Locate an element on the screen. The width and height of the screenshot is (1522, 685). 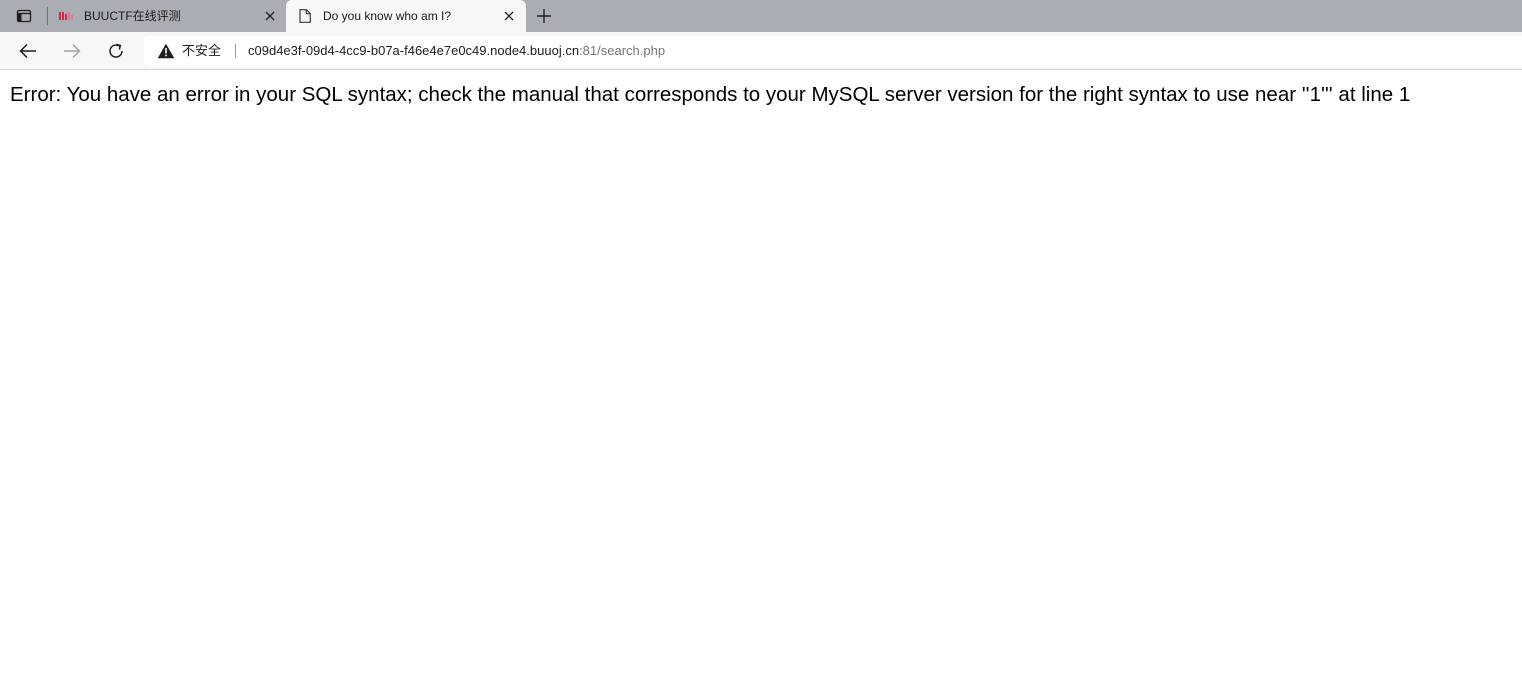
tab-title: BUUCTF在线评测 is located at coordinates (132, 16).